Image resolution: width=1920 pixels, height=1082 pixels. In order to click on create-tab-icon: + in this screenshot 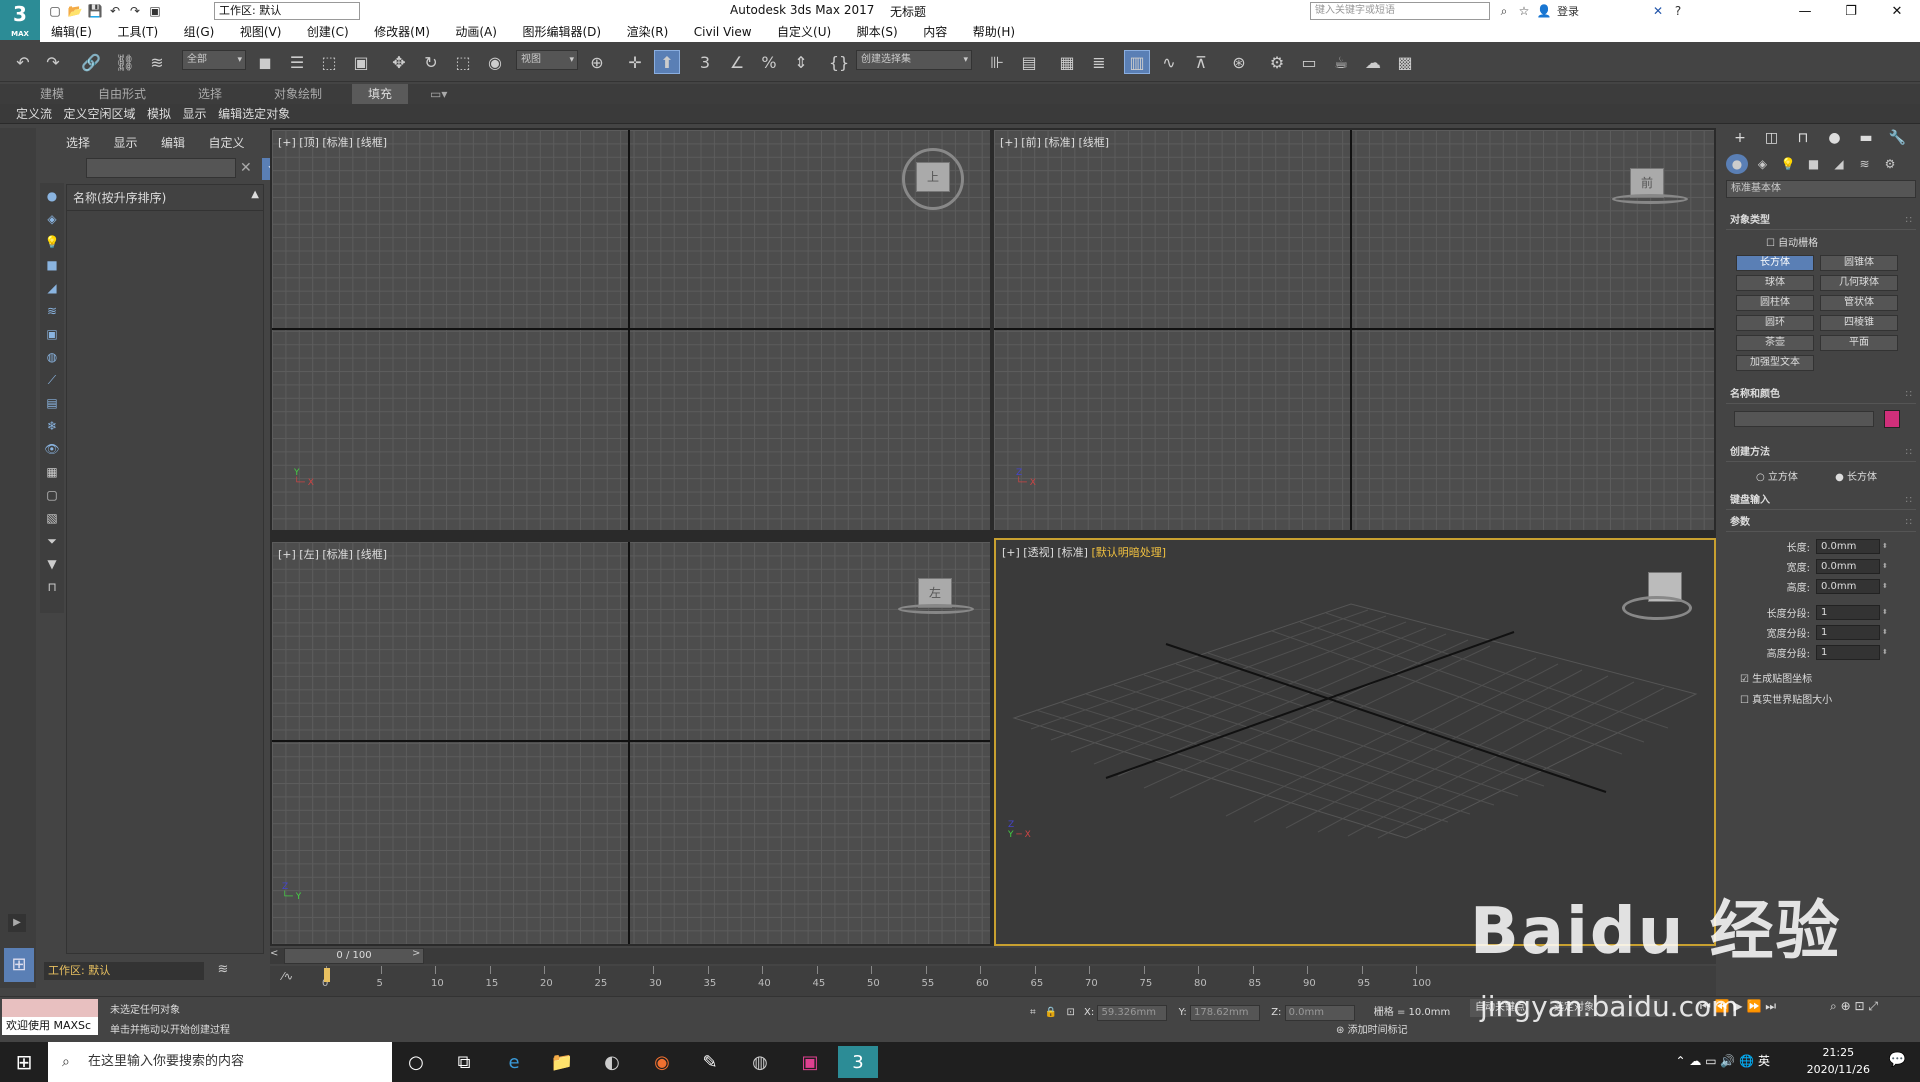, I will do `click(1740, 138)`.